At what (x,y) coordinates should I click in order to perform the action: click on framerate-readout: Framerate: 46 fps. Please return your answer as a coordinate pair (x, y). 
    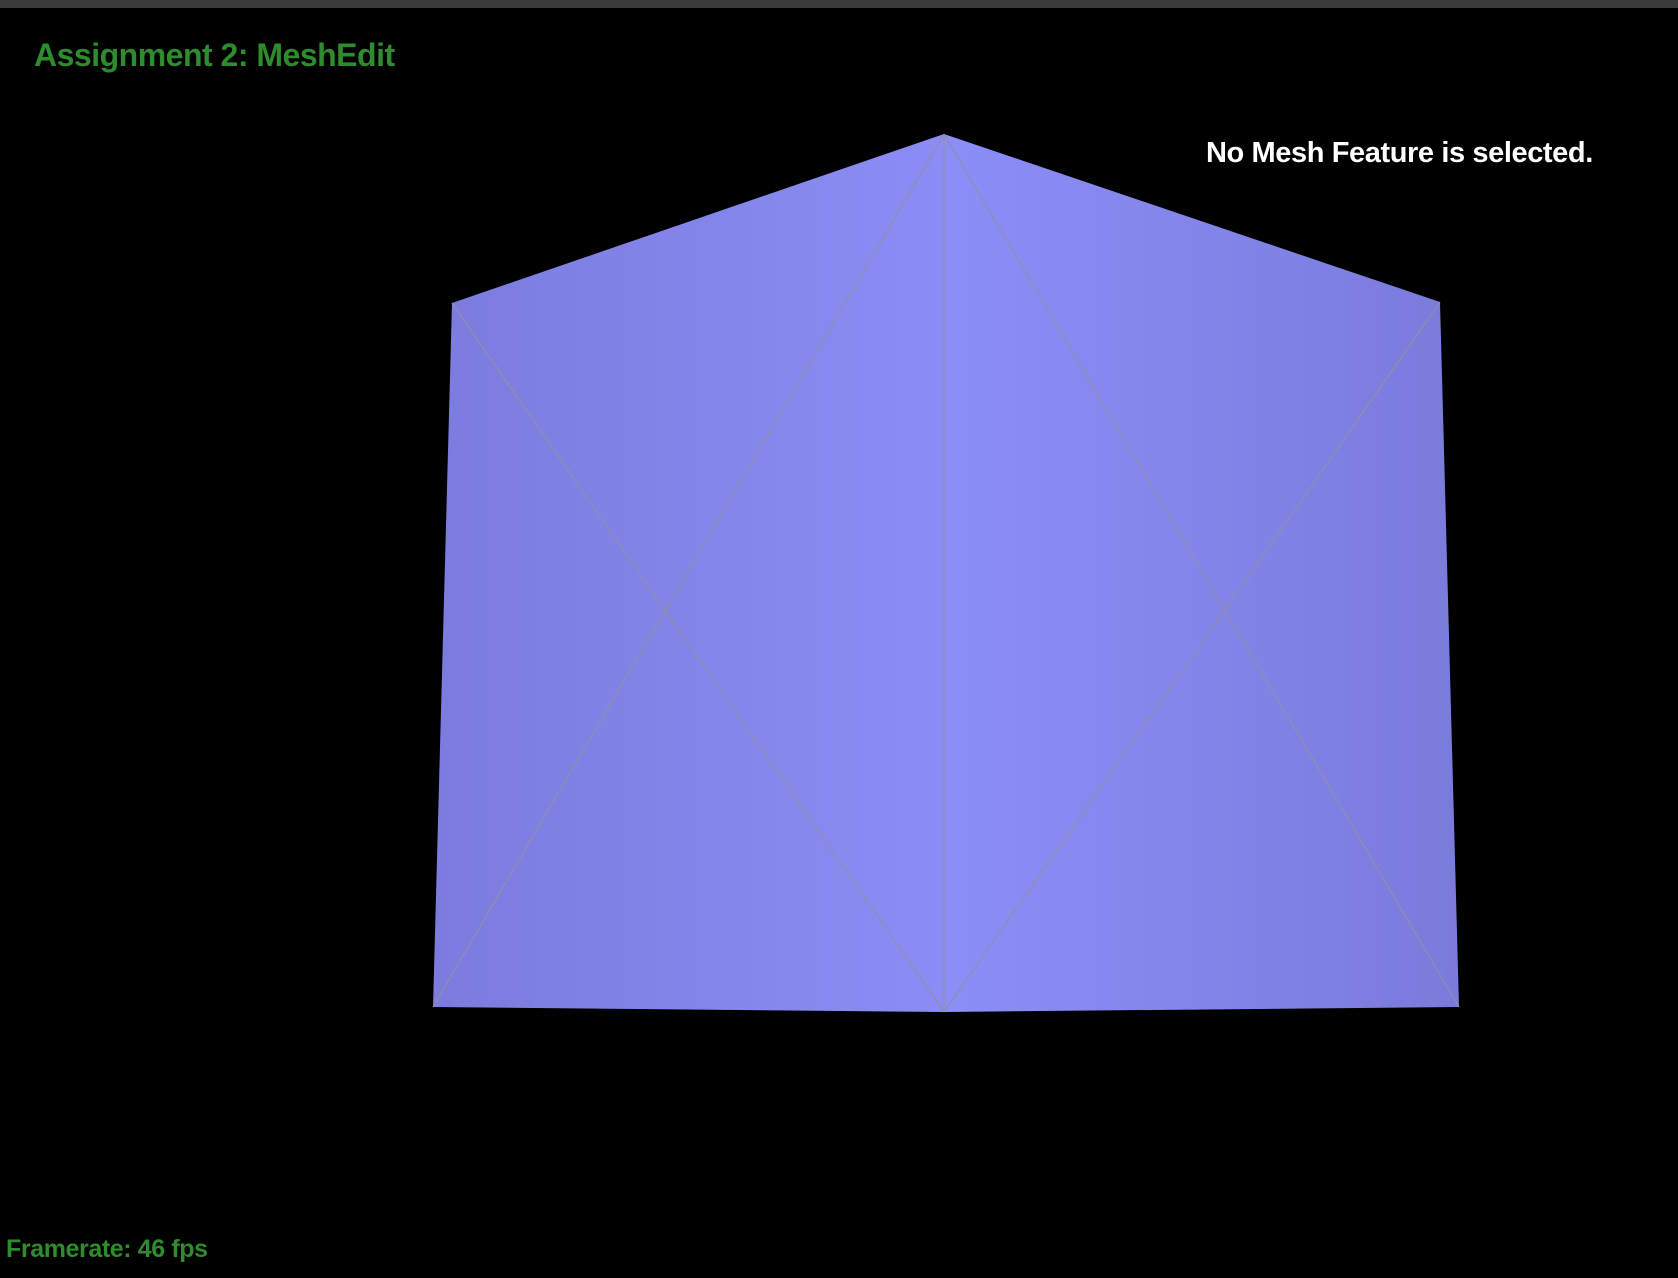
    Looking at the image, I should click on (107, 1249).